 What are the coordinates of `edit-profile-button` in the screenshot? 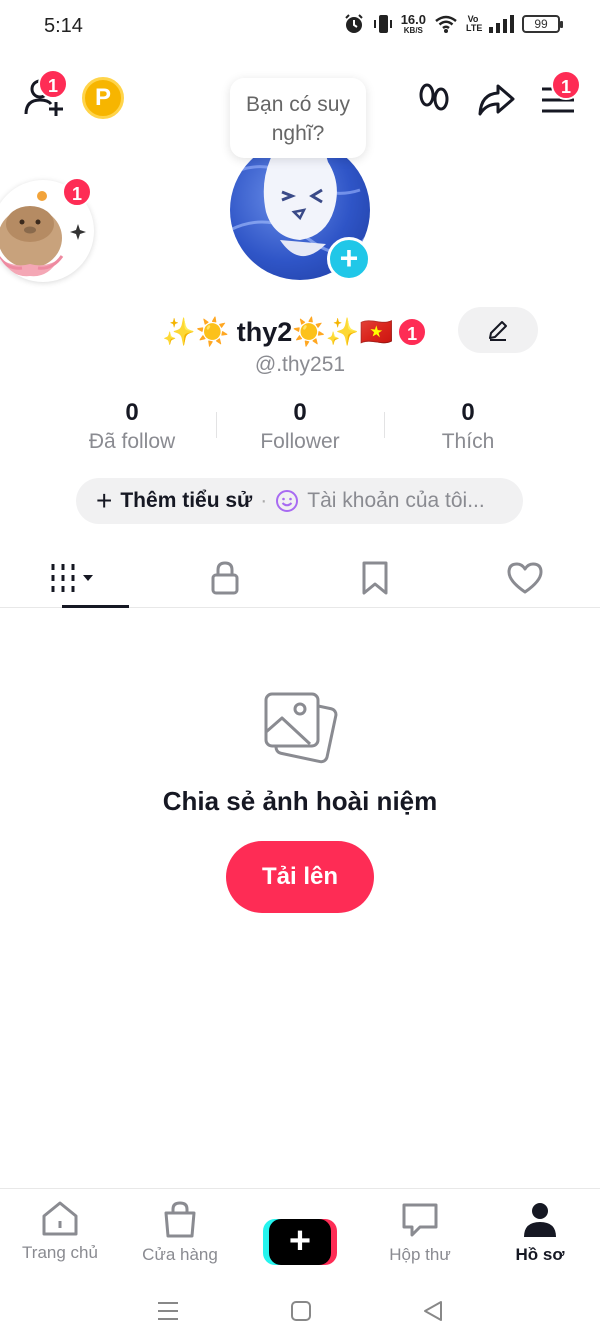 It's located at (498, 330).